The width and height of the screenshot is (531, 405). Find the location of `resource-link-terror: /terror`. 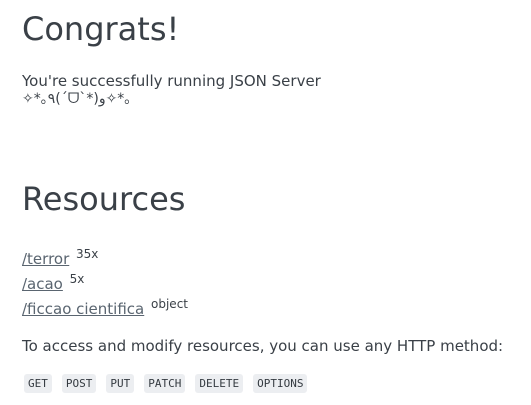

resource-link-terror: /terror is located at coordinates (45, 259).